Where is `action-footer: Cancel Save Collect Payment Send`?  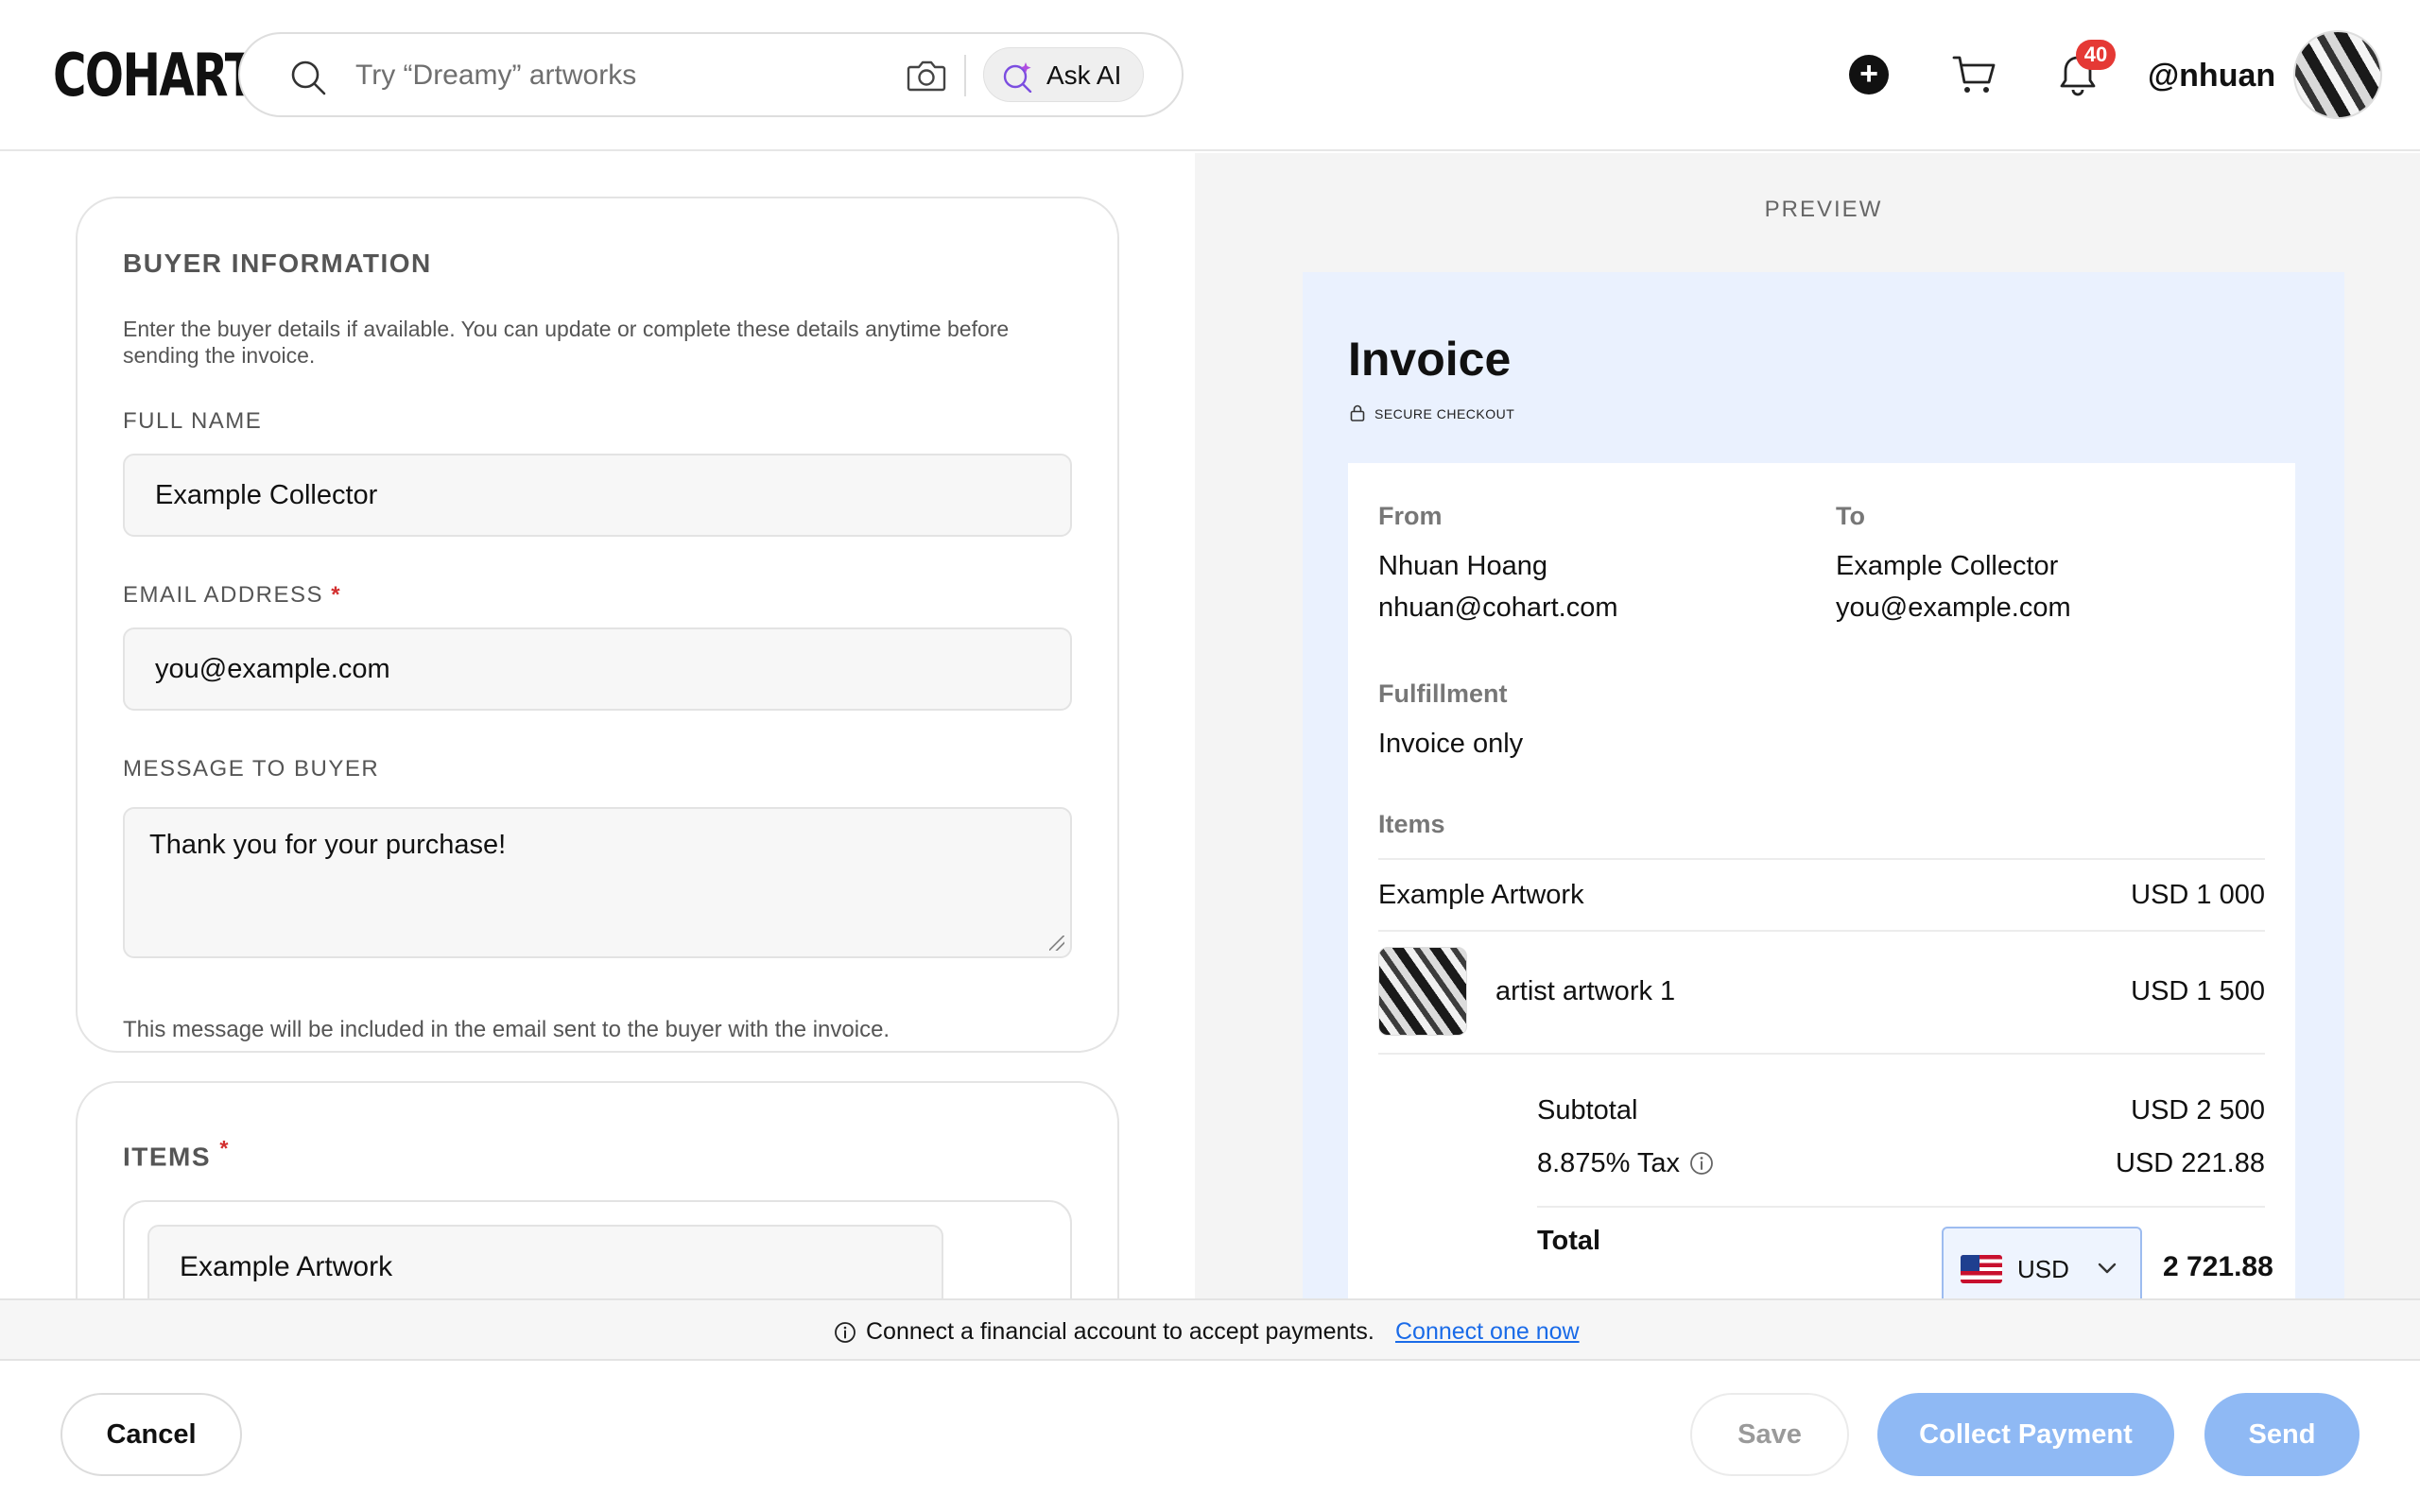 action-footer: Cancel Save Collect Payment Send is located at coordinates (1210, 1436).